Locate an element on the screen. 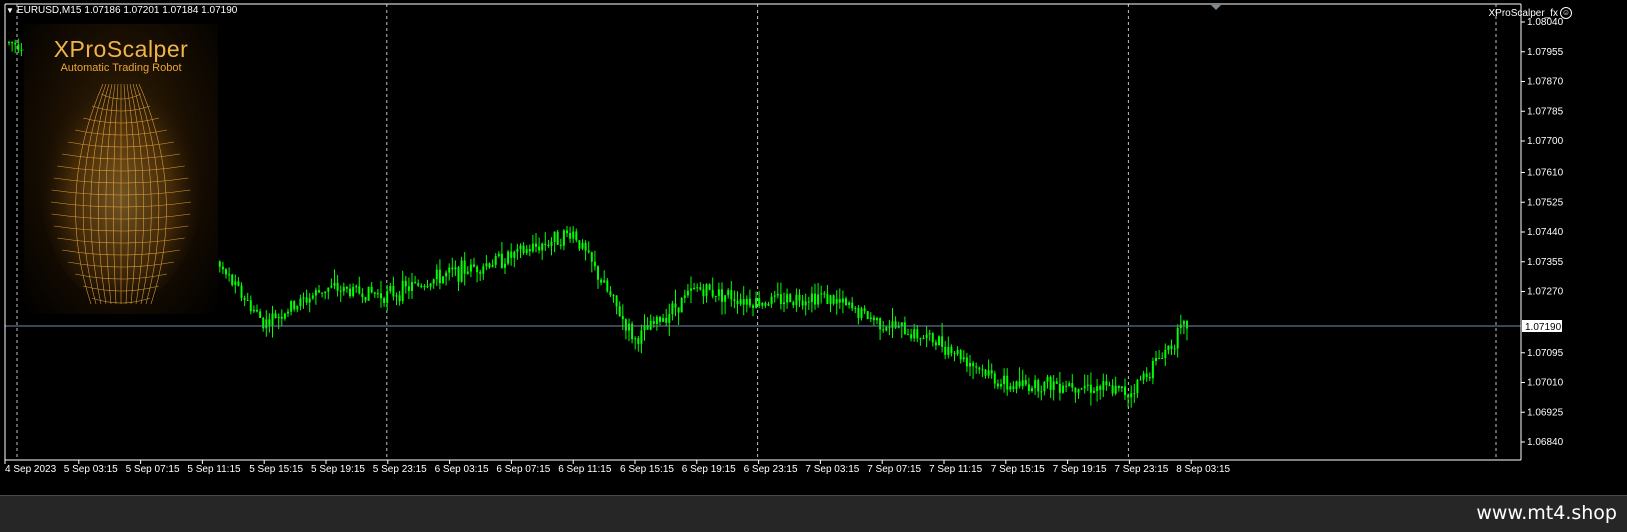  time-tick-label: 5 Sep 03:15 is located at coordinates (91, 469).